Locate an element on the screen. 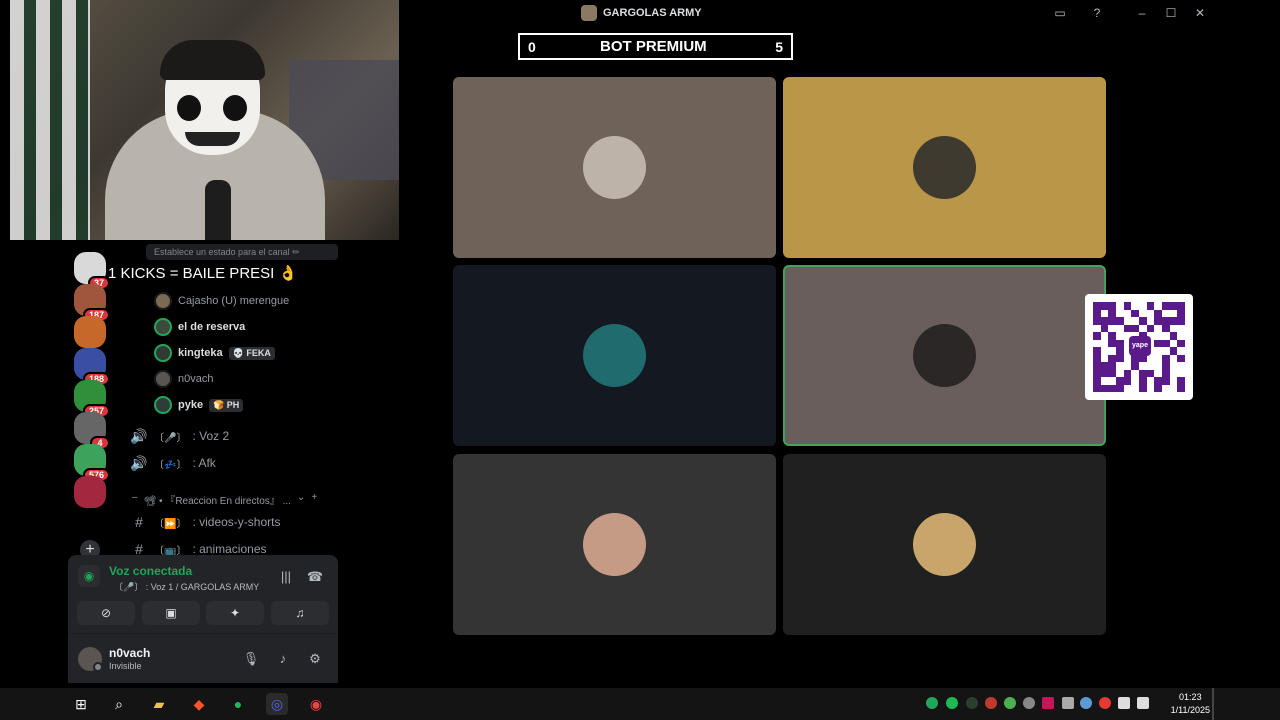 The width and height of the screenshot is (1280, 720). activities-button: ✦ is located at coordinates (235, 613).